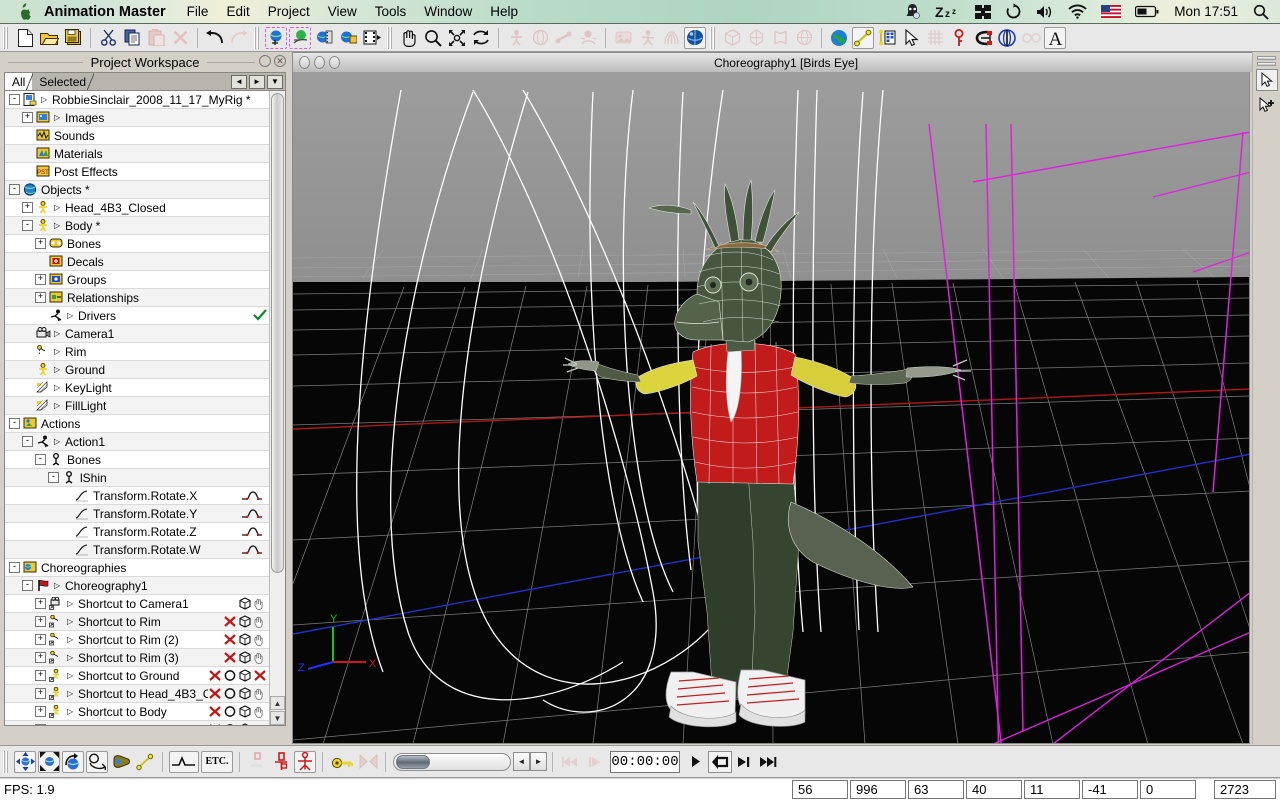 The height and width of the screenshot is (800, 1280). Describe the element at coordinates (137, 136) in the screenshot. I see `tree-row: Sounds` at that location.